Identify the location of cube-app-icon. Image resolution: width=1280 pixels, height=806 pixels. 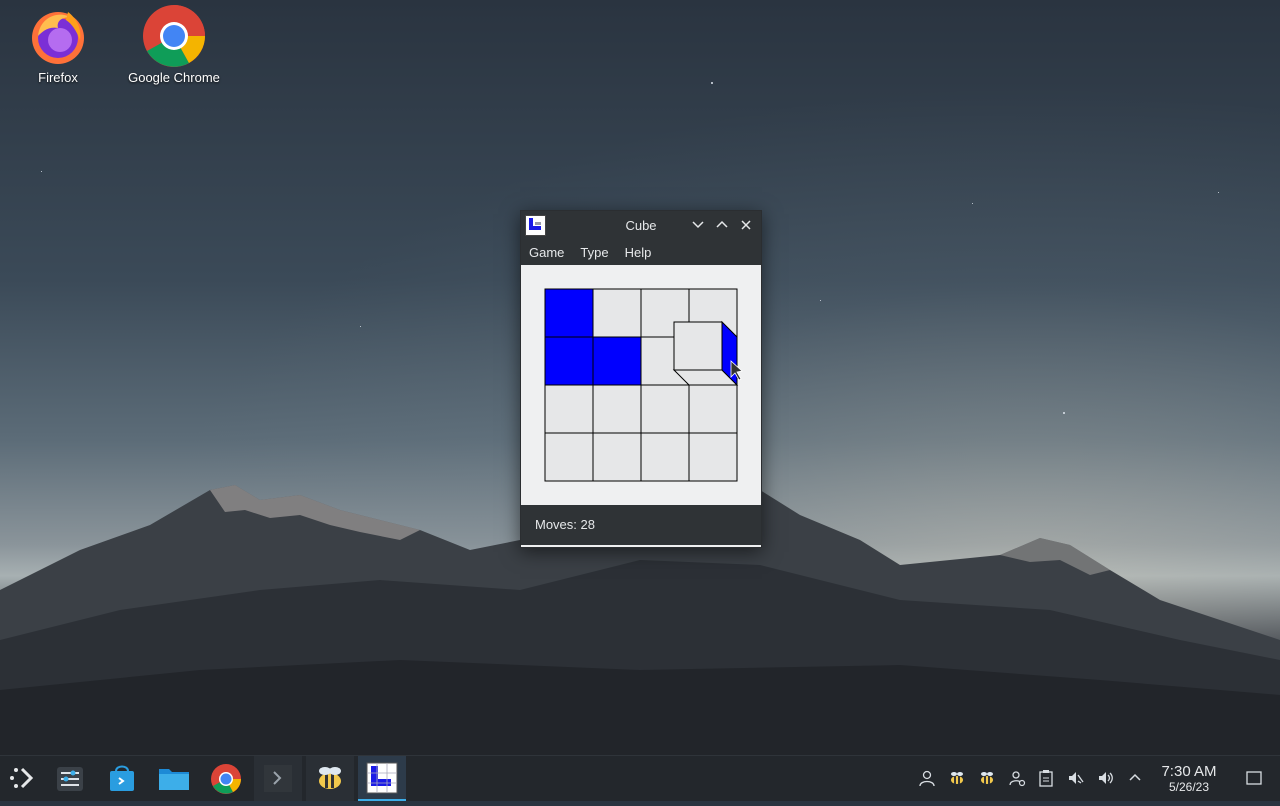
(382, 778).